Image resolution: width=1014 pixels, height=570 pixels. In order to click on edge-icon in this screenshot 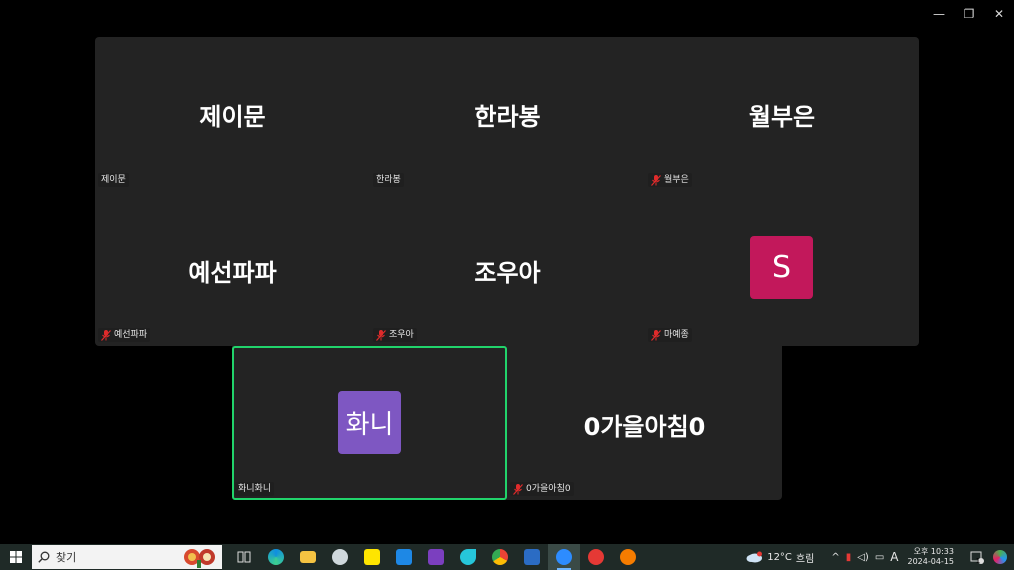, I will do `click(276, 557)`.